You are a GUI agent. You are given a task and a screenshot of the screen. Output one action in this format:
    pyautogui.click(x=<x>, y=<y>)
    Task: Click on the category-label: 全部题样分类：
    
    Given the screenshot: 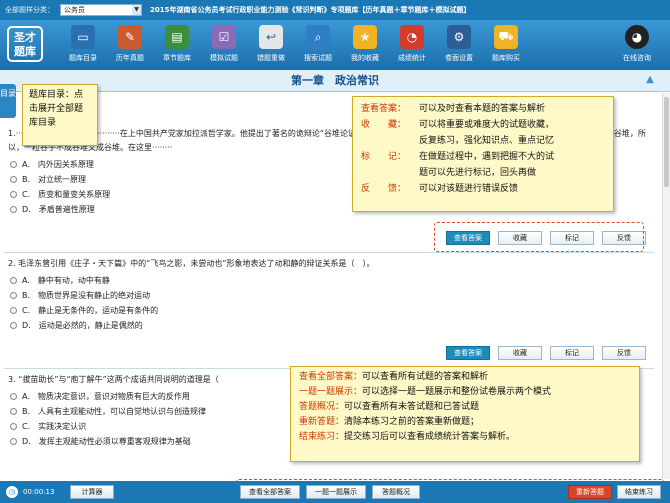 What is the action you would take?
    pyautogui.click(x=29, y=10)
    